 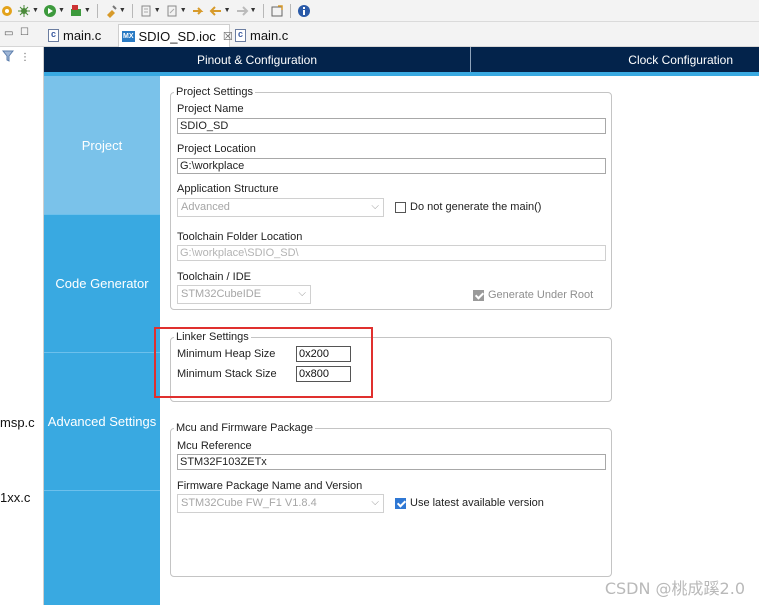 What do you see at coordinates (541, 295) in the screenshot?
I see `generate-under-root-label: Generate Under Root` at bounding box center [541, 295].